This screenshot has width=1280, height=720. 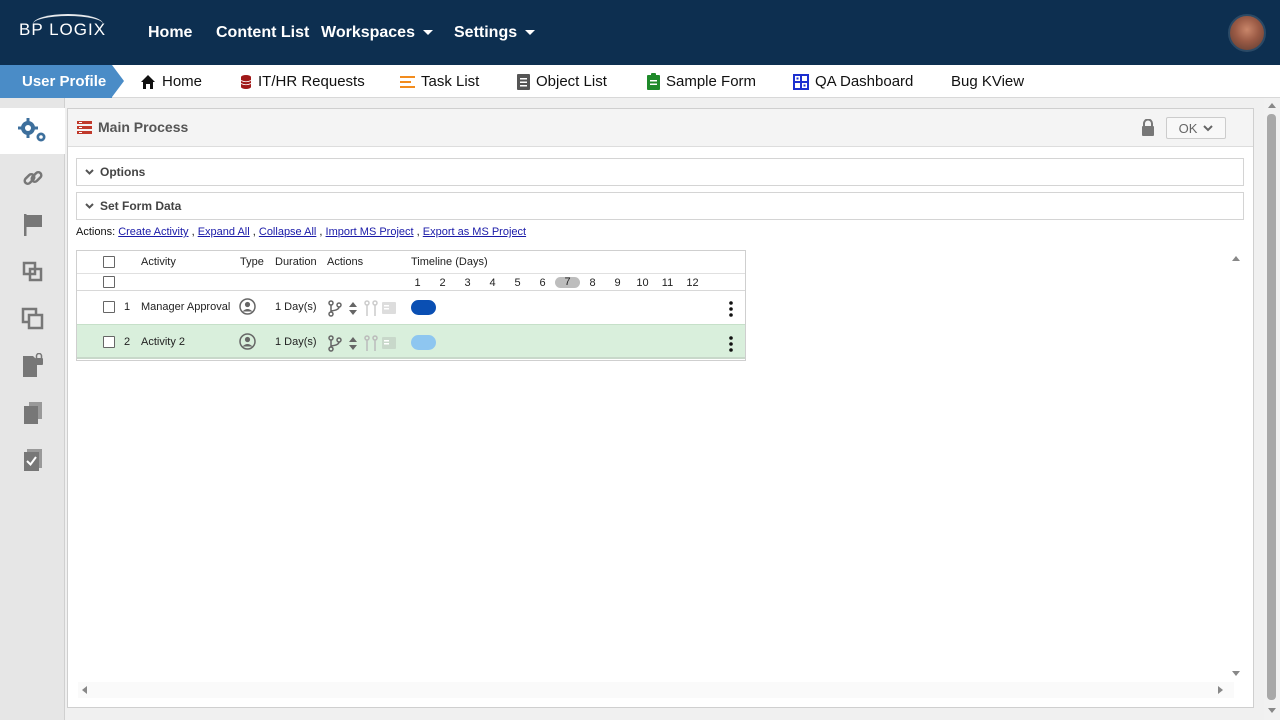 What do you see at coordinates (109, 262) in the screenshot?
I see `select-all-checkbox` at bounding box center [109, 262].